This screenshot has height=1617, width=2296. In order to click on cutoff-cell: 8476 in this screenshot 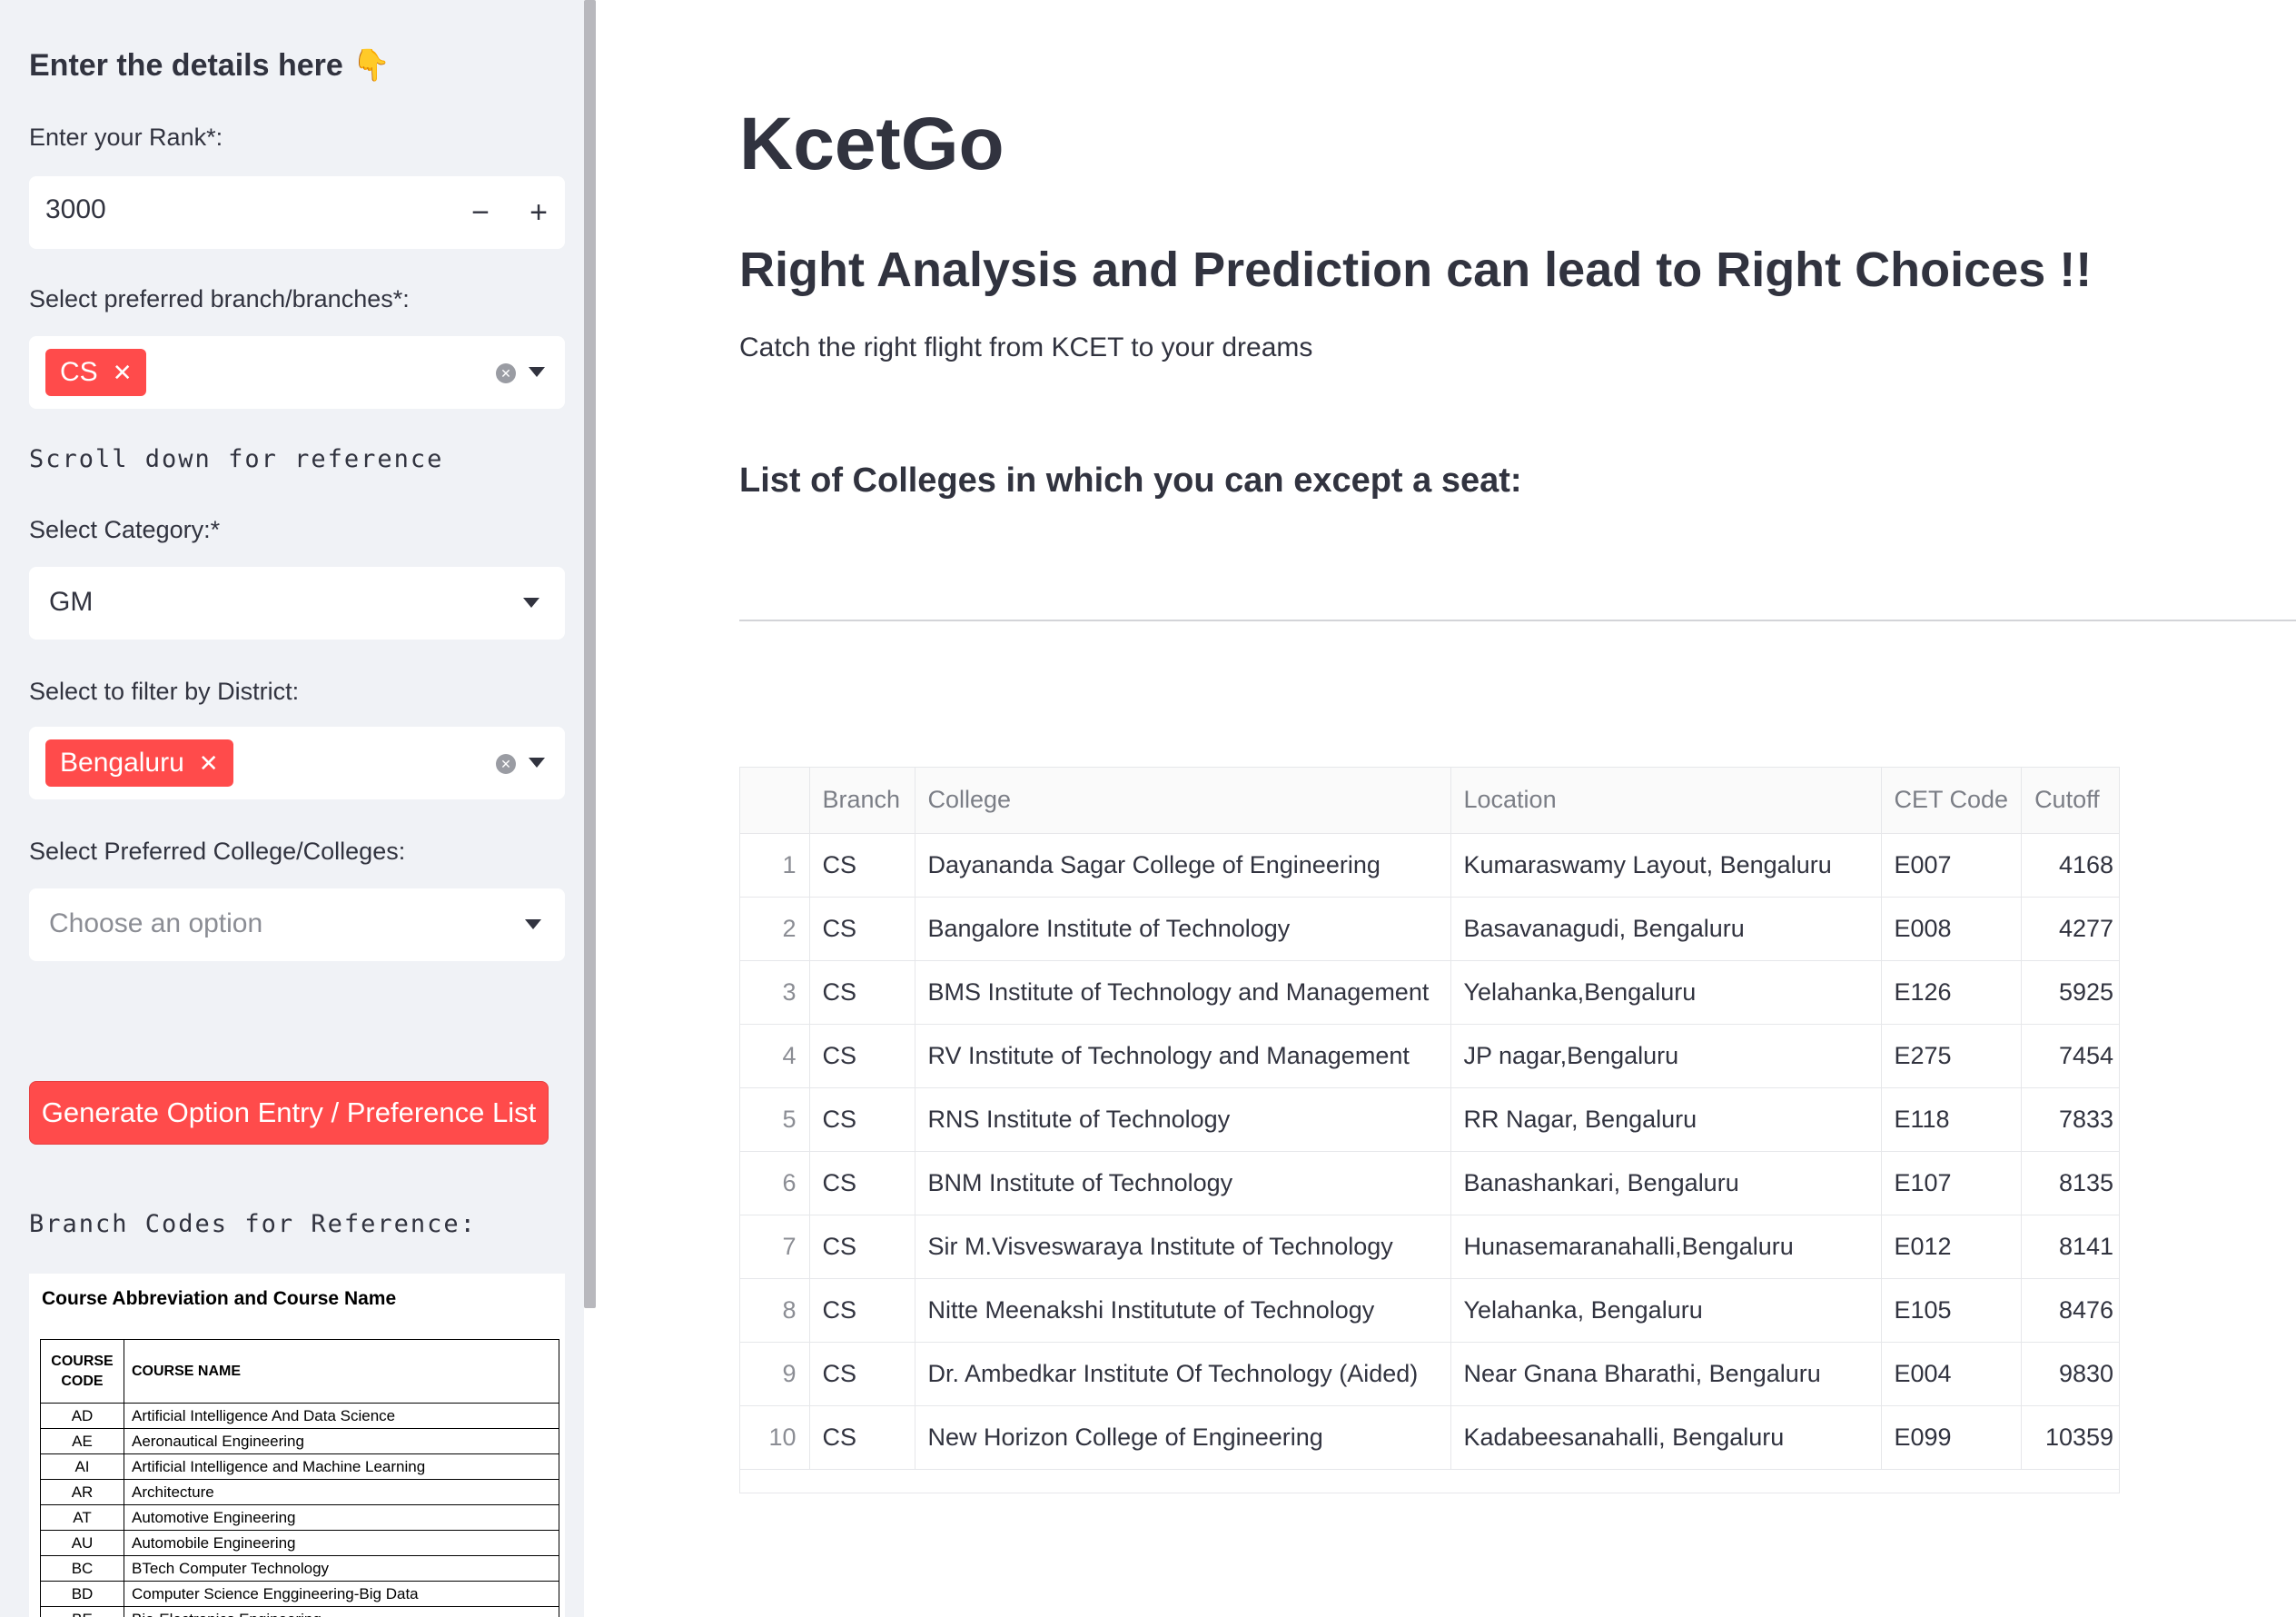, I will do `click(2070, 1311)`.